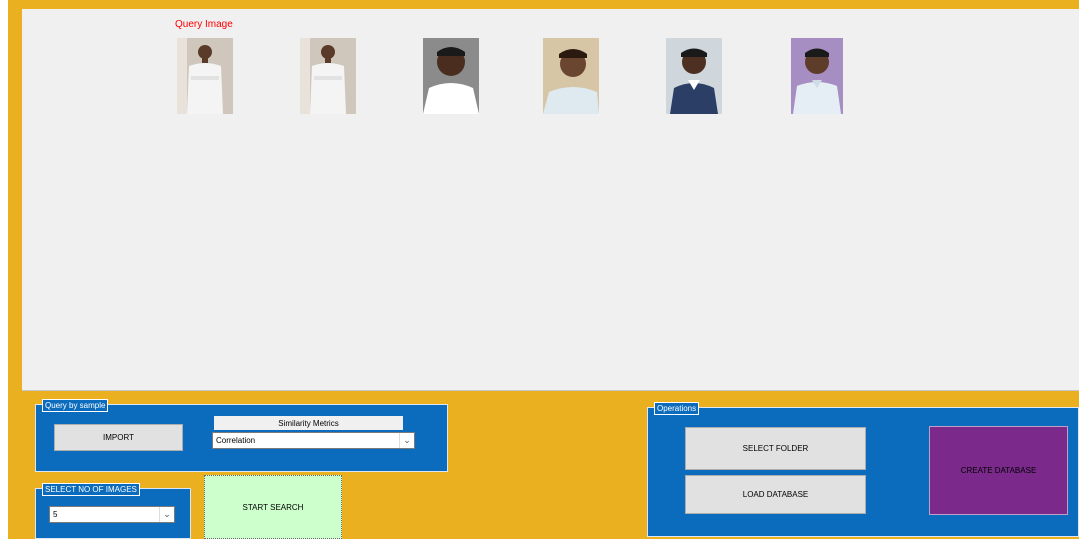 This screenshot has height=539, width=1079. Describe the element at coordinates (308, 423) in the screenshot. I see `similarity-metrics-label: Similarity Metrics` at that location.